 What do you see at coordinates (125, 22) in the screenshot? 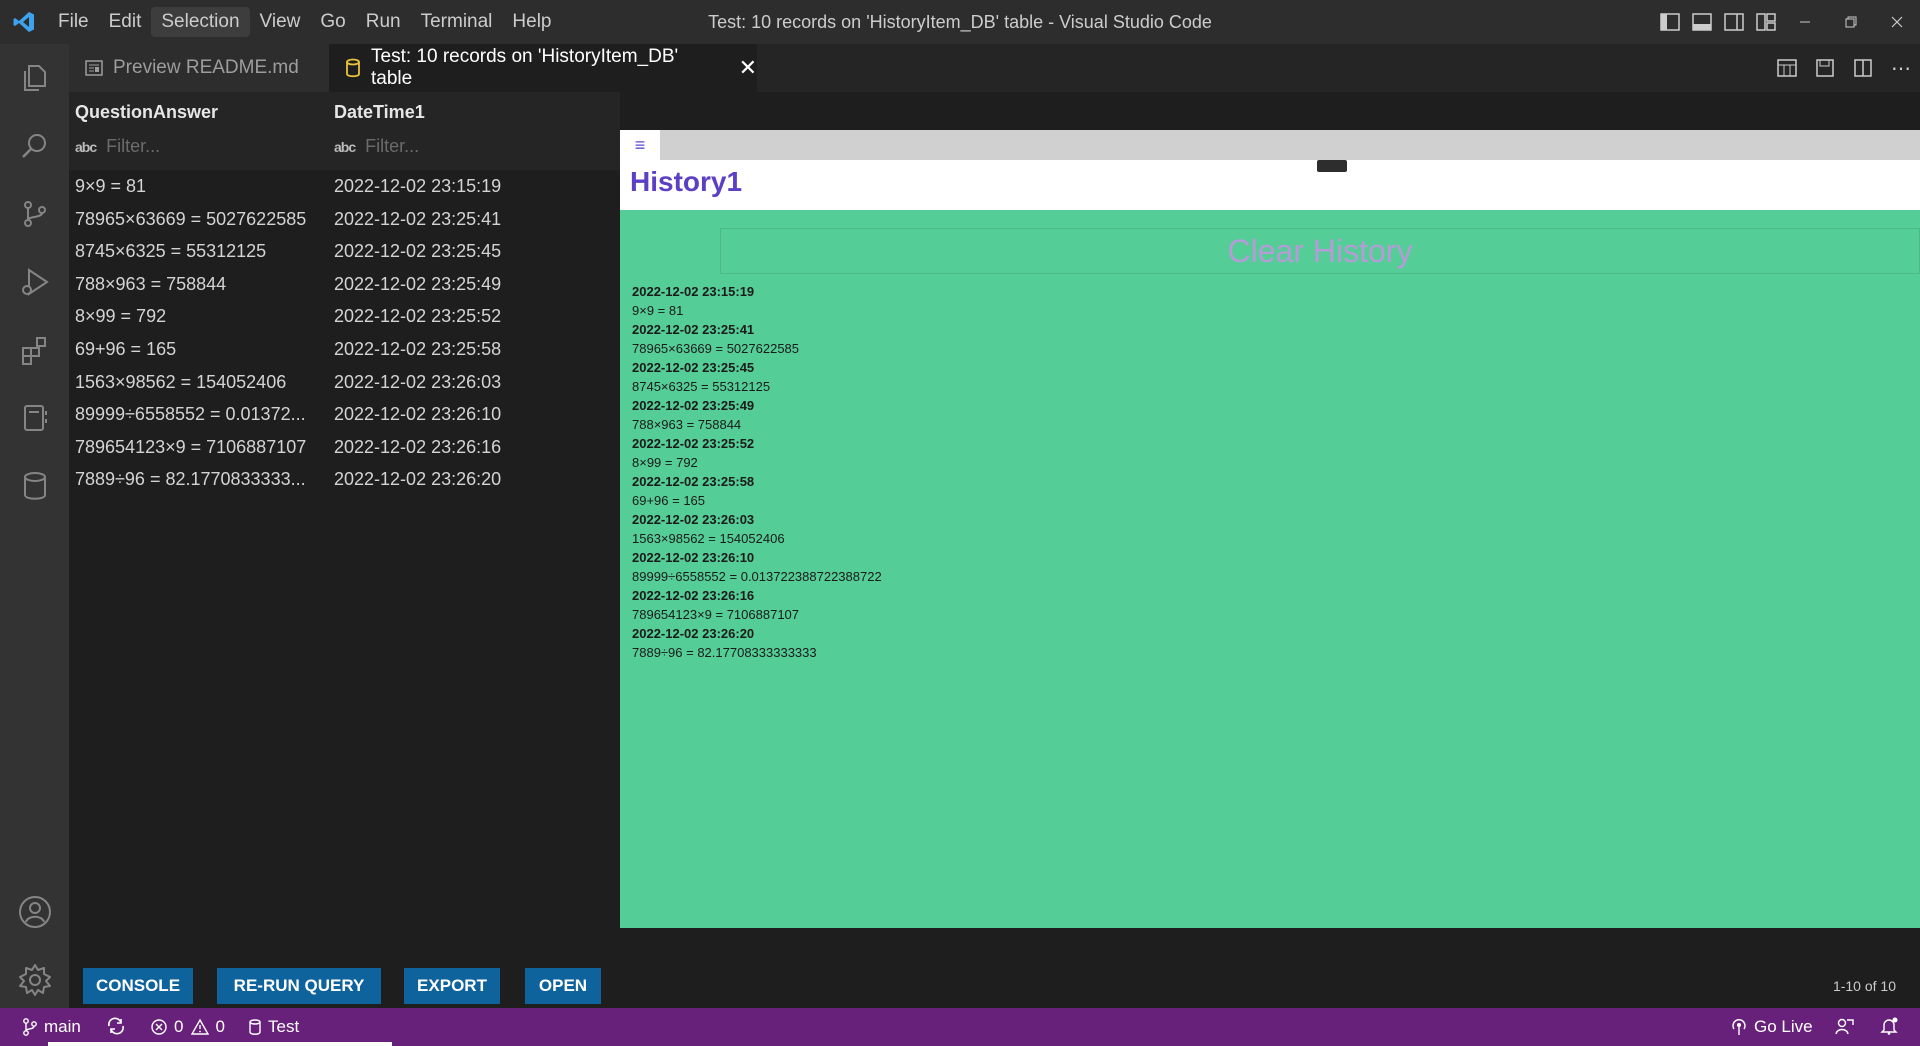
I see `menu-edit: Edit` at bounding box center [125, 22].